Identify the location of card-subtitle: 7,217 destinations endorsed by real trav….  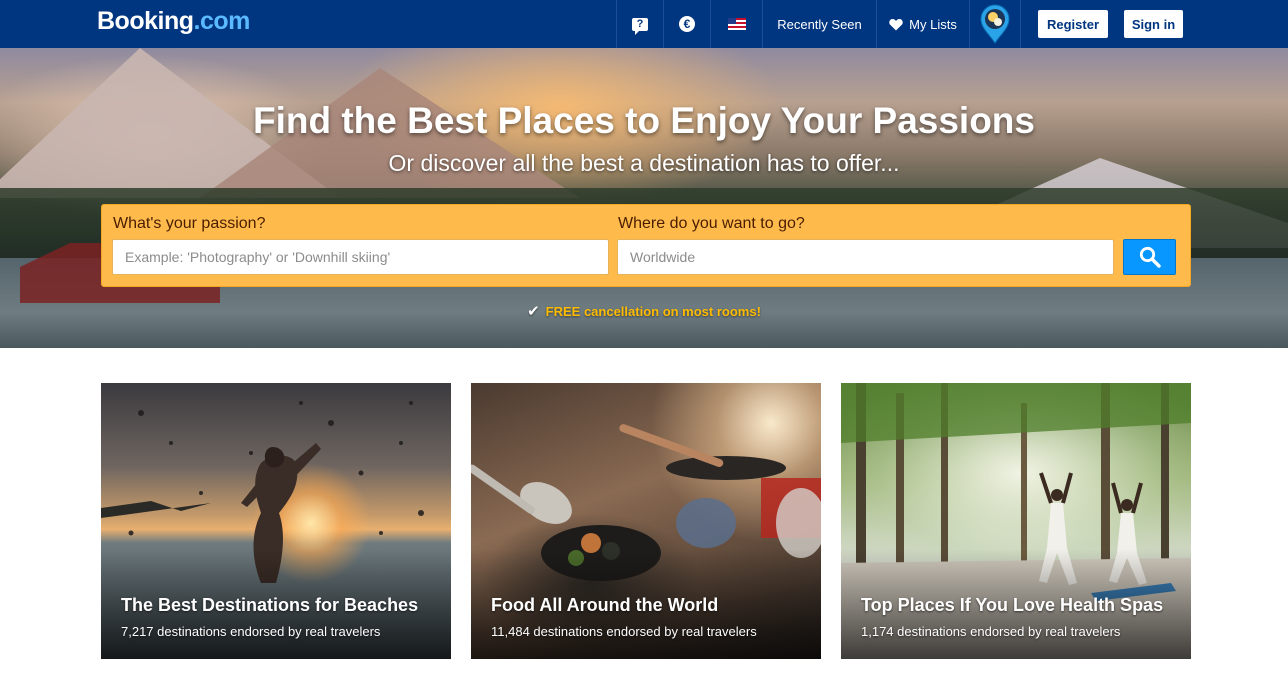
(251, 631).